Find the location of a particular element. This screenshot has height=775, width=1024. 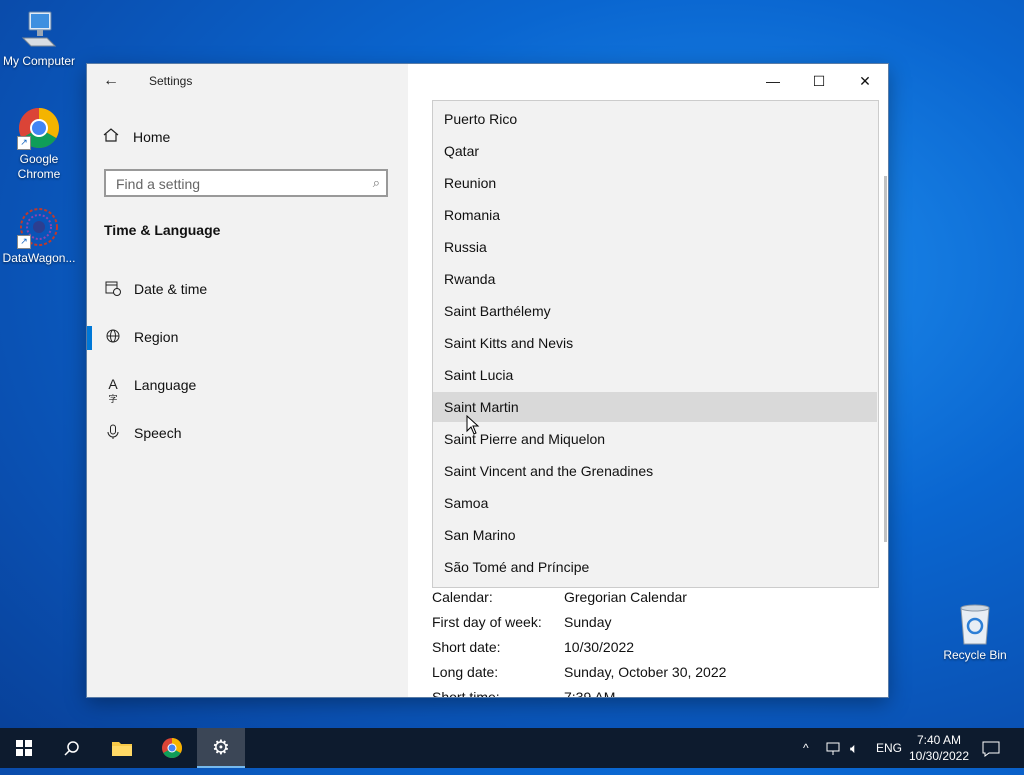

dropdown-option-label: São Tomé and Príncipe is located at coordinates (517, 567).